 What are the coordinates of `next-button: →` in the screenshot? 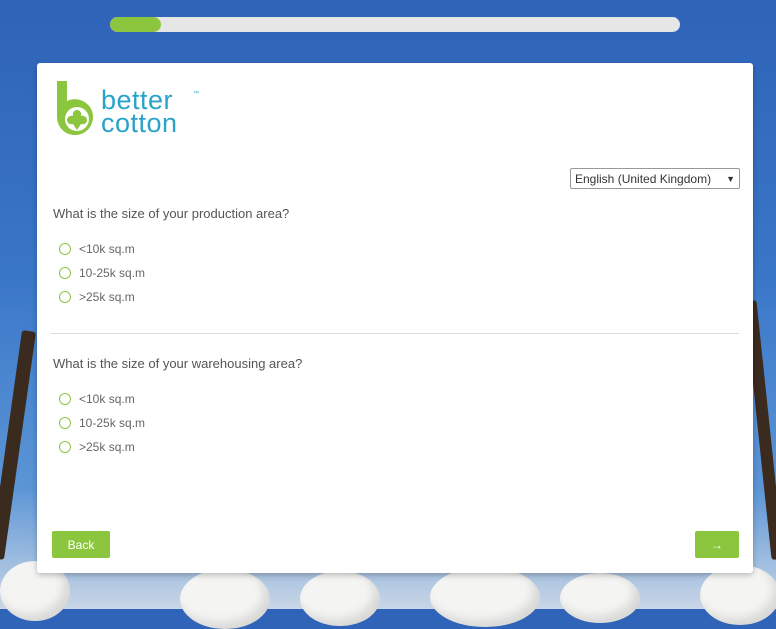 It's located at (717, 544).